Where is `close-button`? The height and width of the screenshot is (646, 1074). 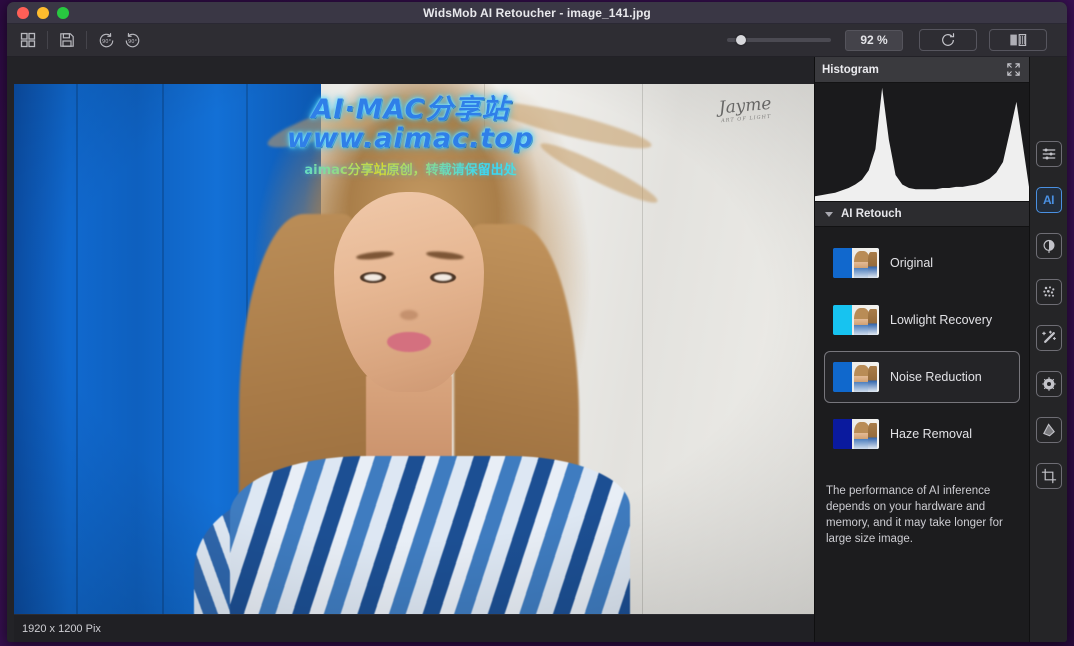
close-button is located at coordinates (23, 12).